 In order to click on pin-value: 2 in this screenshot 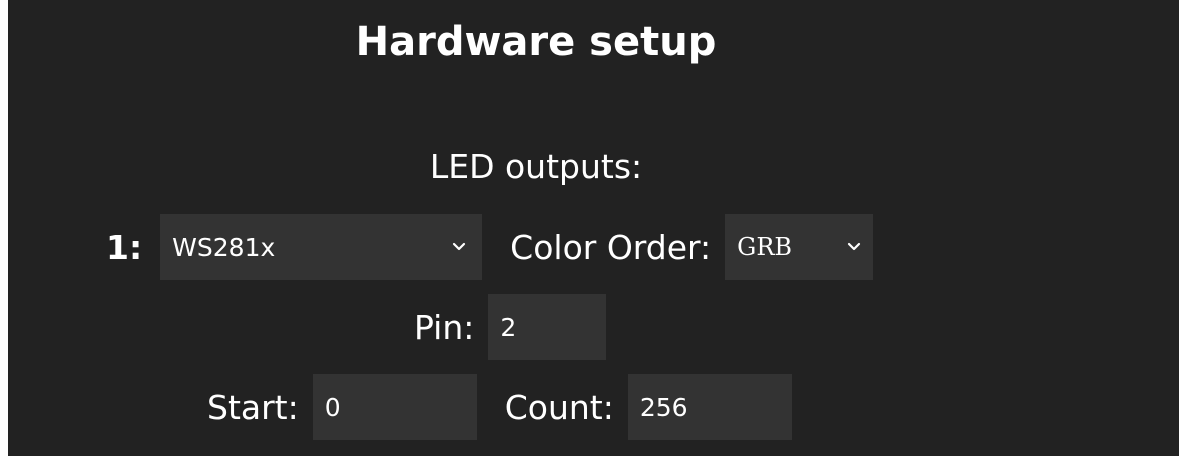, I will do `click(508, 327)`.